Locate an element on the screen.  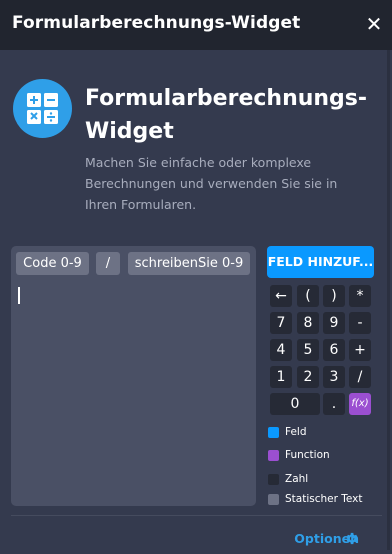
key-6: 6 is located at coordinates (334, 350).